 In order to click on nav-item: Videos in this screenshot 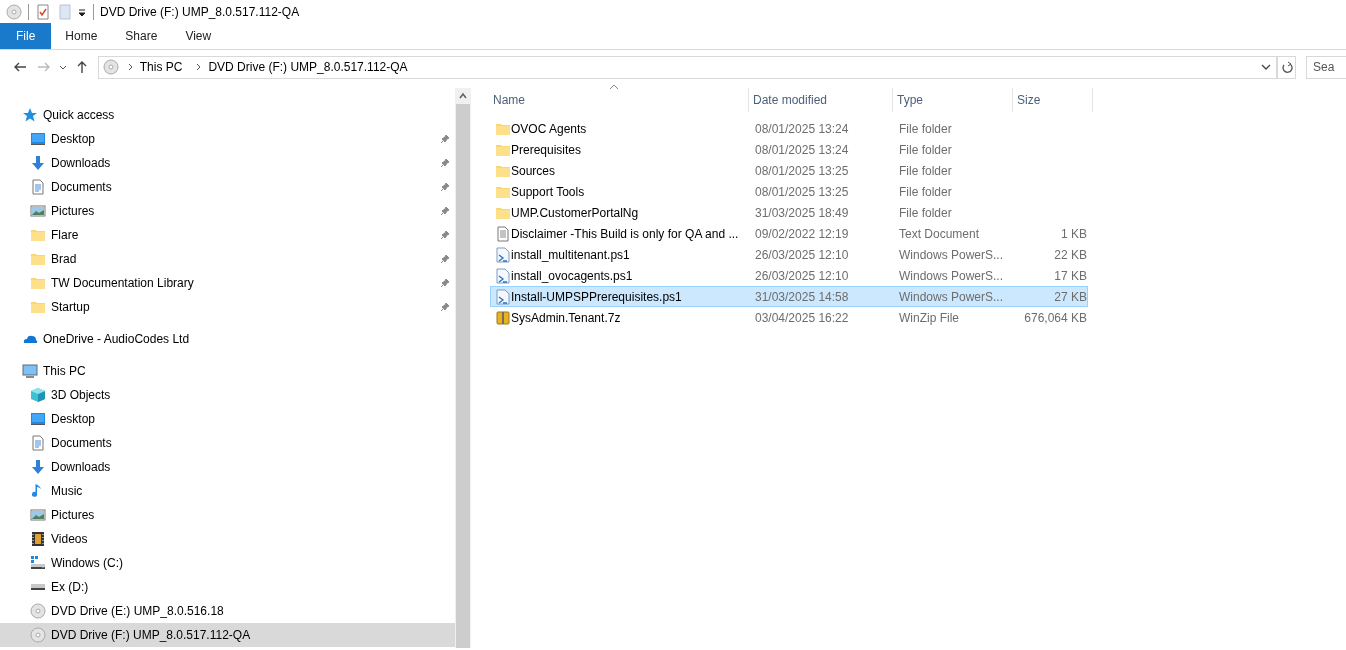, I will do `click(227, 539)`.